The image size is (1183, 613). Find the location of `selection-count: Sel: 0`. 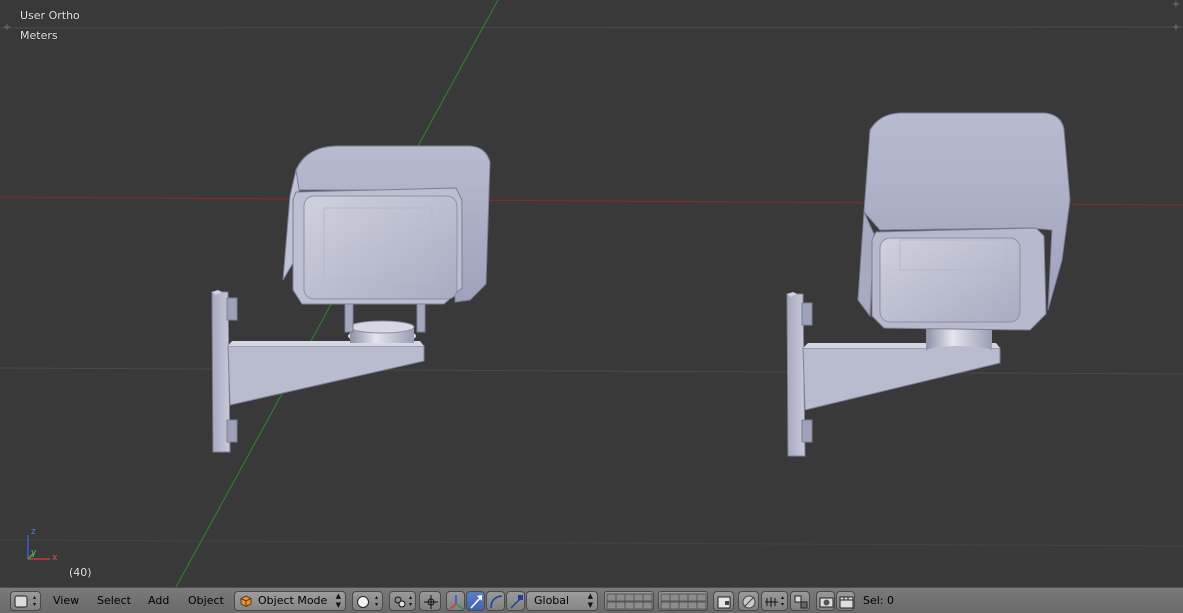

selection-count: Sel: 0 is located at coordinates (879, 600).